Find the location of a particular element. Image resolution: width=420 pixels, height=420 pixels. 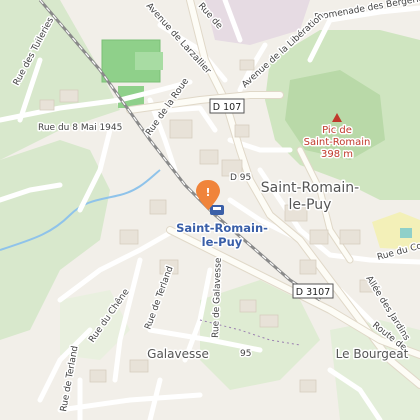

station-name-line-1: Saint-Romain- is located at coordinates (222, 228).